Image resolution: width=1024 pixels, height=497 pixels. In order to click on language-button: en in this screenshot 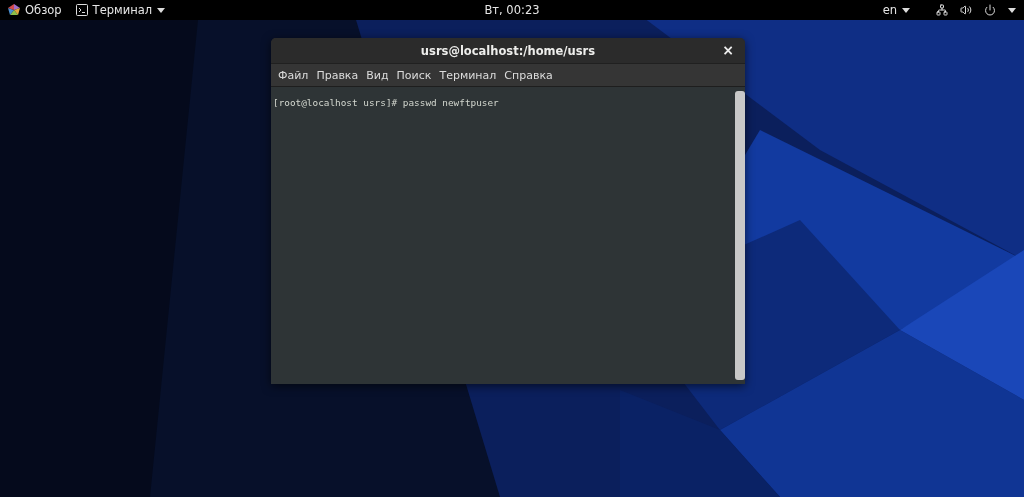, I will do `click(896, 10)`.